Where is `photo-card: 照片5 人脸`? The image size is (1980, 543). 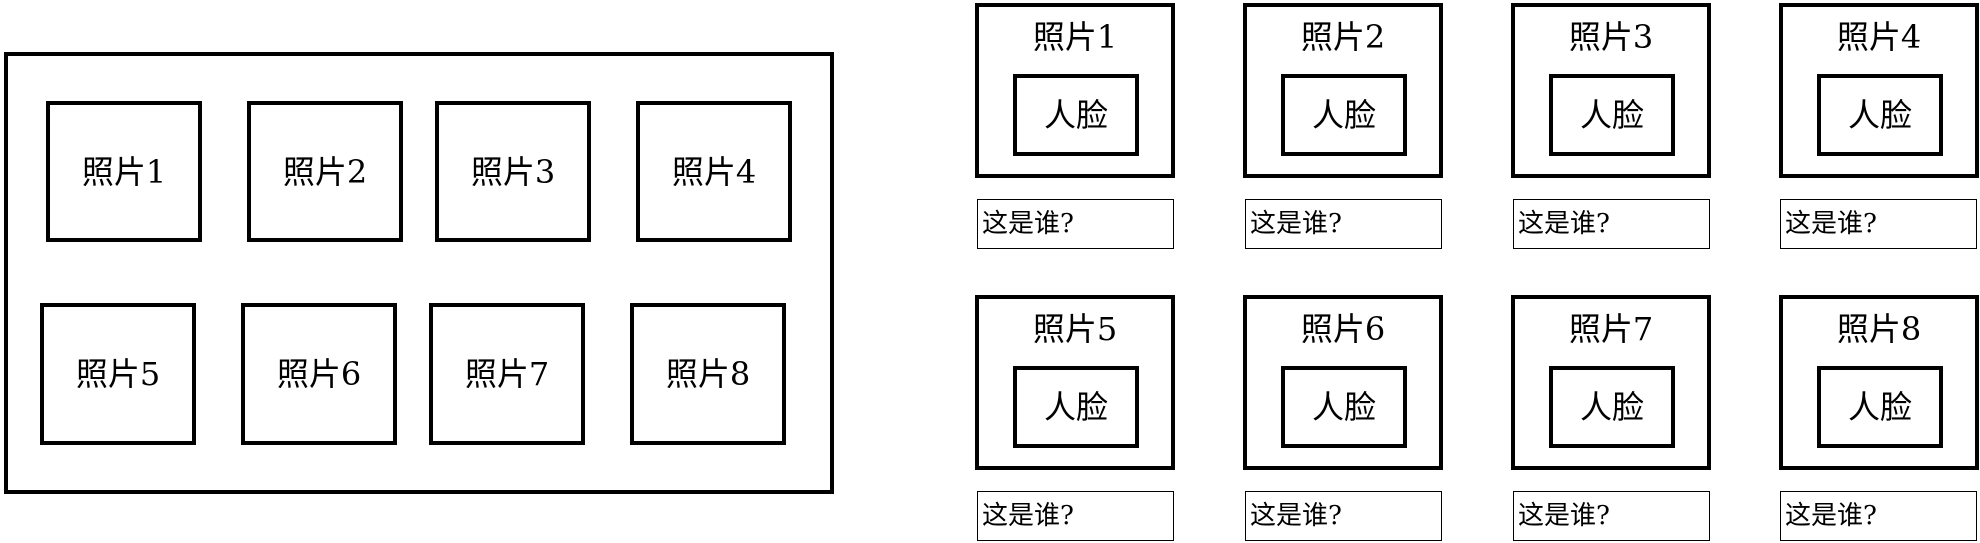 photo-card: 照片5 人脸 is located at coordinates (1075, 382).